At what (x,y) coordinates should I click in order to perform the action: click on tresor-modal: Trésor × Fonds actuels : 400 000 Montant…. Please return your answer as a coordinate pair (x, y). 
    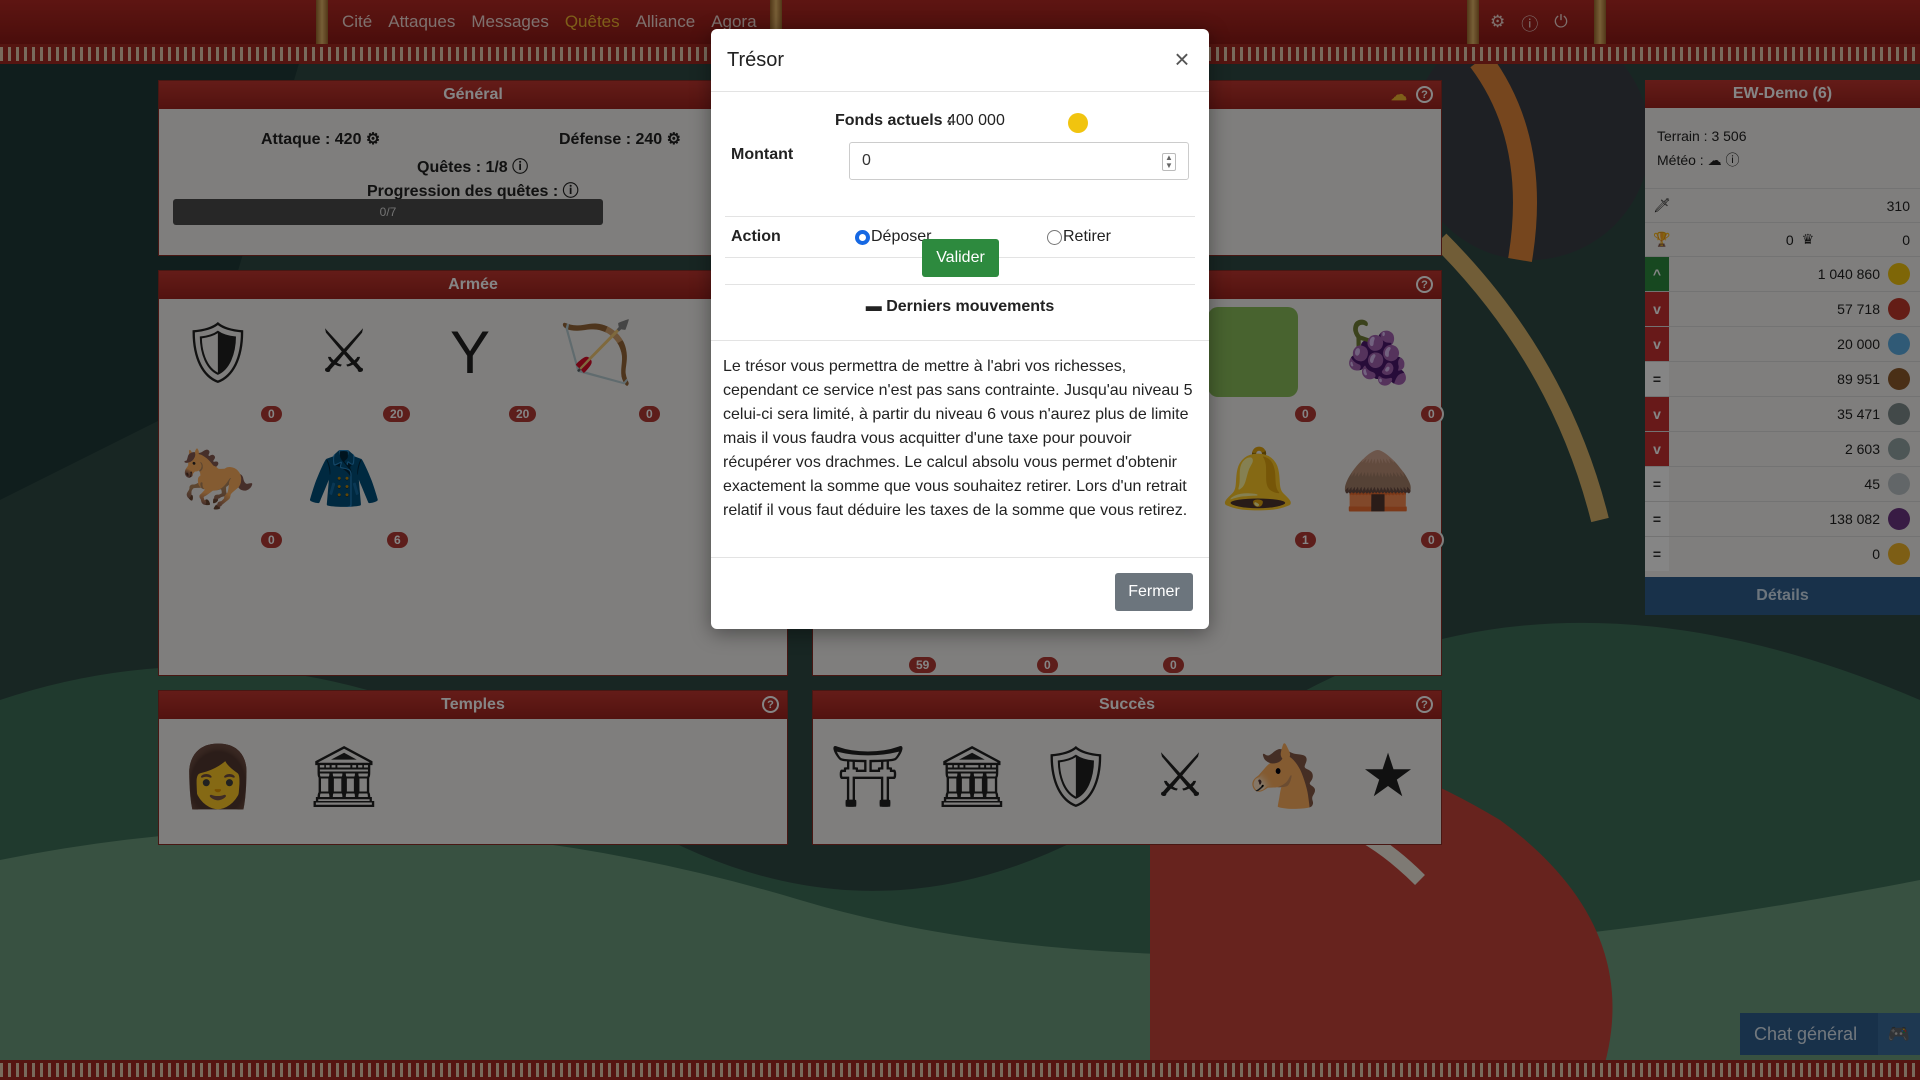
    Looking at the image, I should click on (960, 329).